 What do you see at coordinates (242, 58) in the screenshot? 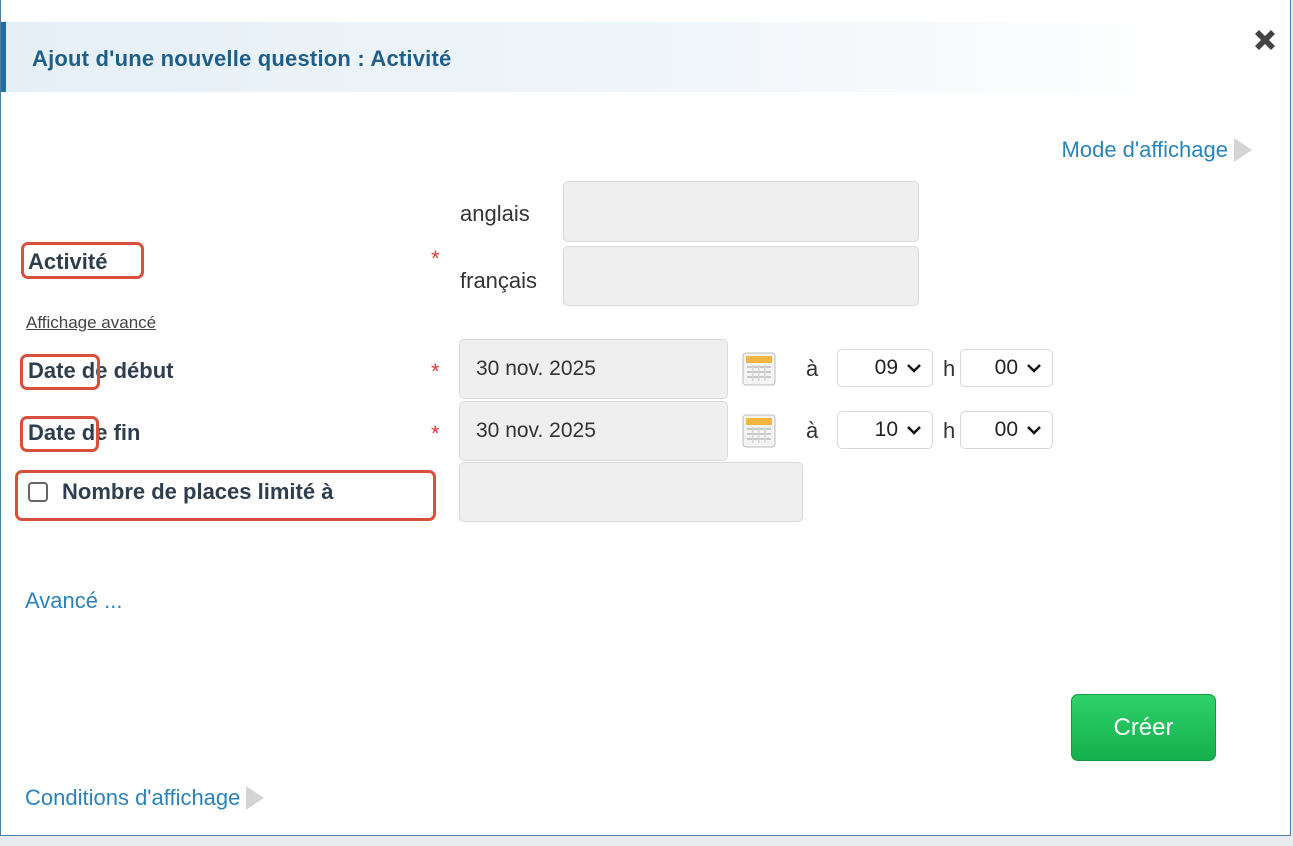
I see `dialog-title: Ajout d'une nouvelle question : Activité` at bounding box center [242, 58].